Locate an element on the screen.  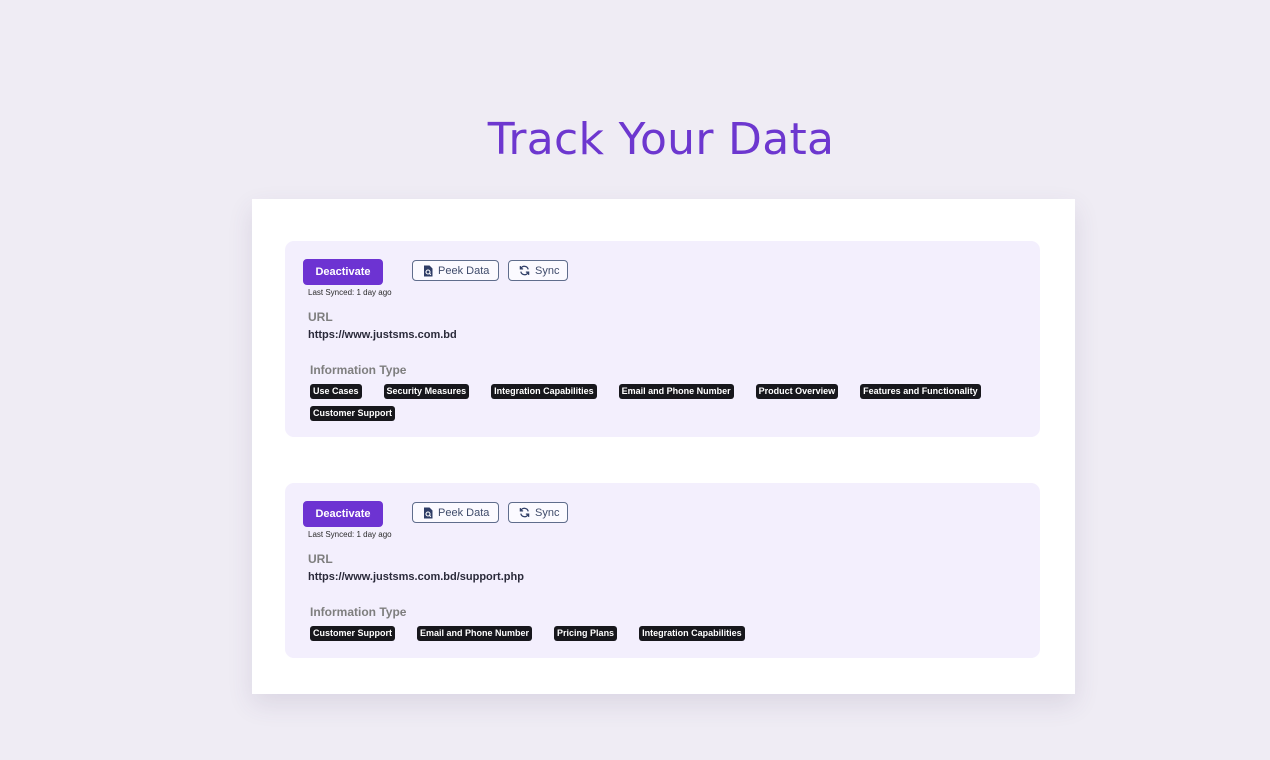
information-type-tag: Product Overview is located at coordinates (797, 391).